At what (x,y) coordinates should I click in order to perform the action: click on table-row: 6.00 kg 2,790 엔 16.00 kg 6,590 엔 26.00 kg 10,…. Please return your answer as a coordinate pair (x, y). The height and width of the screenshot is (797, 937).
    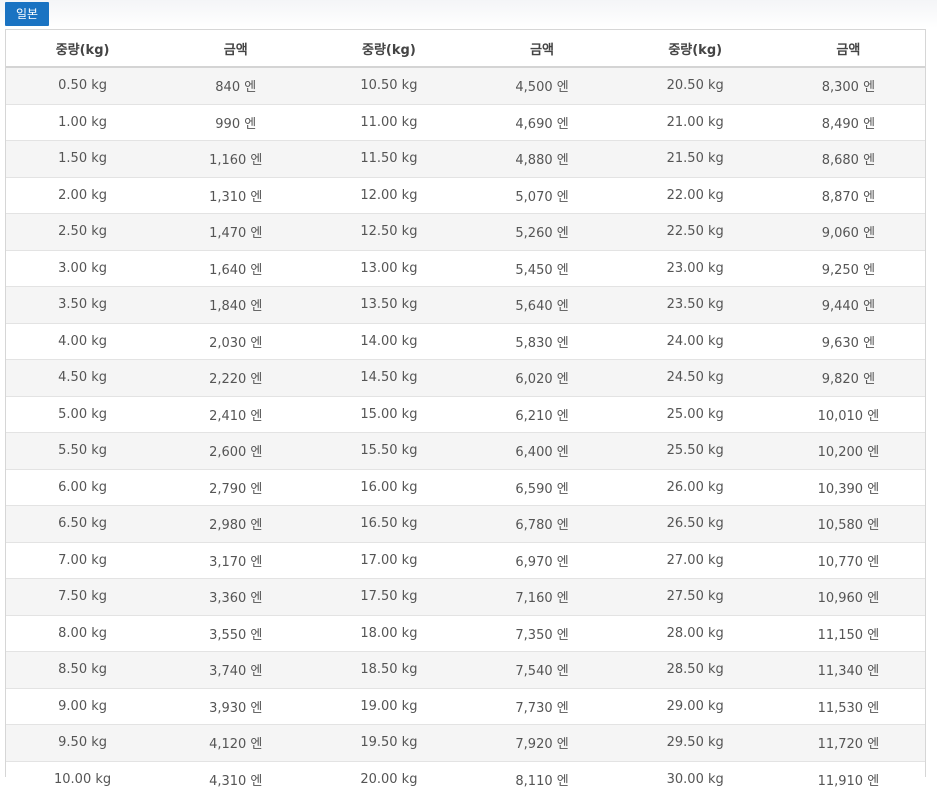
    Looking at the image, I should click on (465, 487).